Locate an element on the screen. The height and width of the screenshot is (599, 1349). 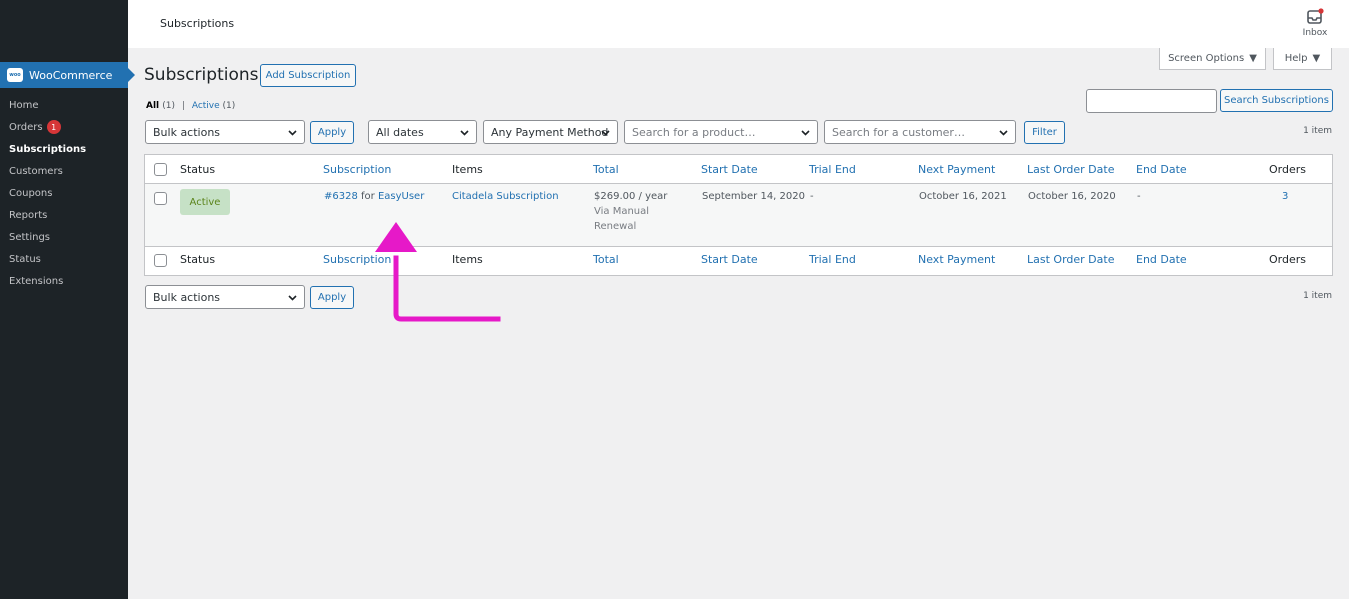
next-payment-cell: October 16, 2021 is located at coordinates (963, 196).